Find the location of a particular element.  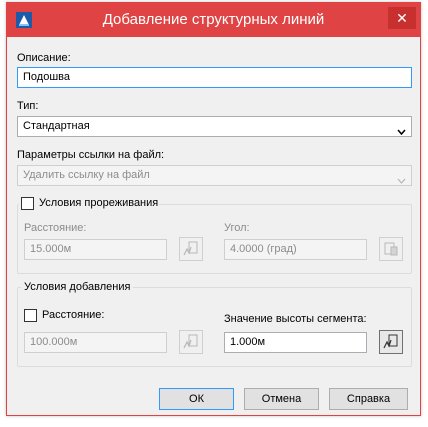

weeding-checkbox-box is located at coordinates (27, 203).